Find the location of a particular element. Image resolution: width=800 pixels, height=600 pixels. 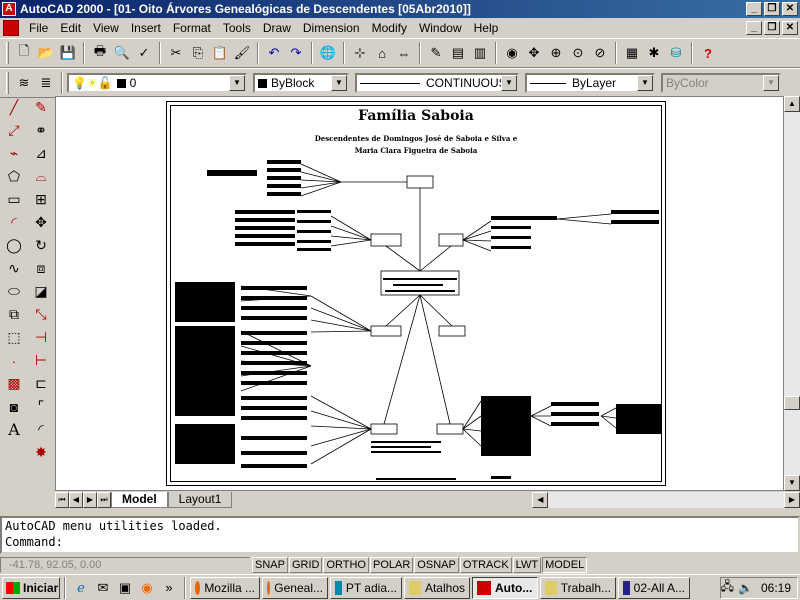

properties-icon: ▦ is located at coordinates (632, 53).